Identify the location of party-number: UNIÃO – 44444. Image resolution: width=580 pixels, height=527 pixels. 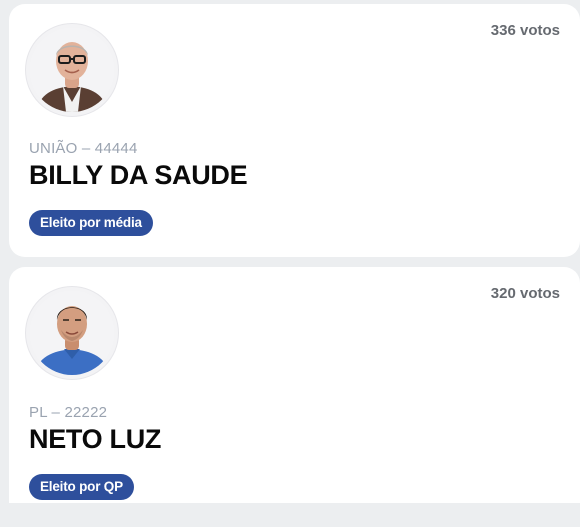
(83, 148).